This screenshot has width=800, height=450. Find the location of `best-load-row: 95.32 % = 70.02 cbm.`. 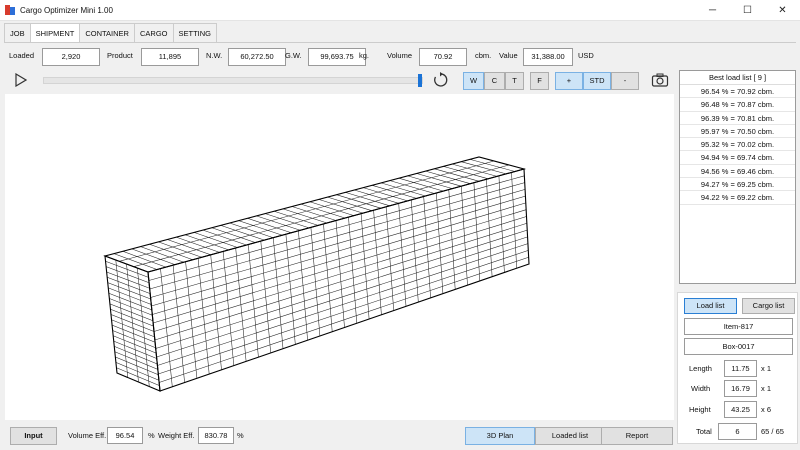

best-load-row: 95.32 % = 70.02 cbm. is located at coordinates (737, 145).